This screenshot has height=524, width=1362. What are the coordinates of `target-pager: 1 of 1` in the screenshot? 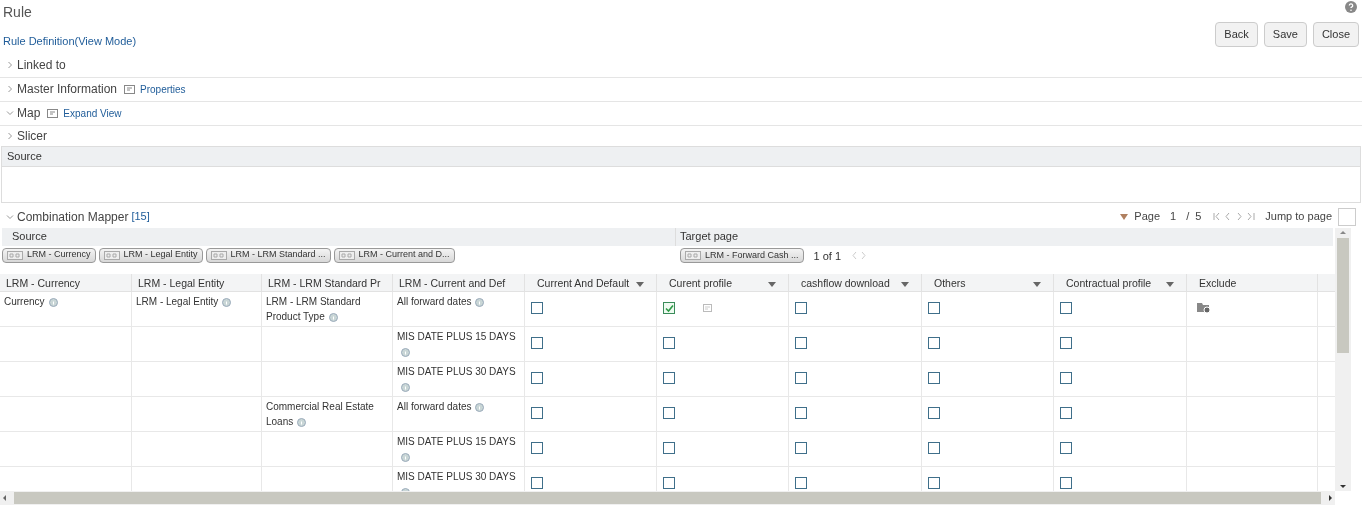 It's located at (827, 256).